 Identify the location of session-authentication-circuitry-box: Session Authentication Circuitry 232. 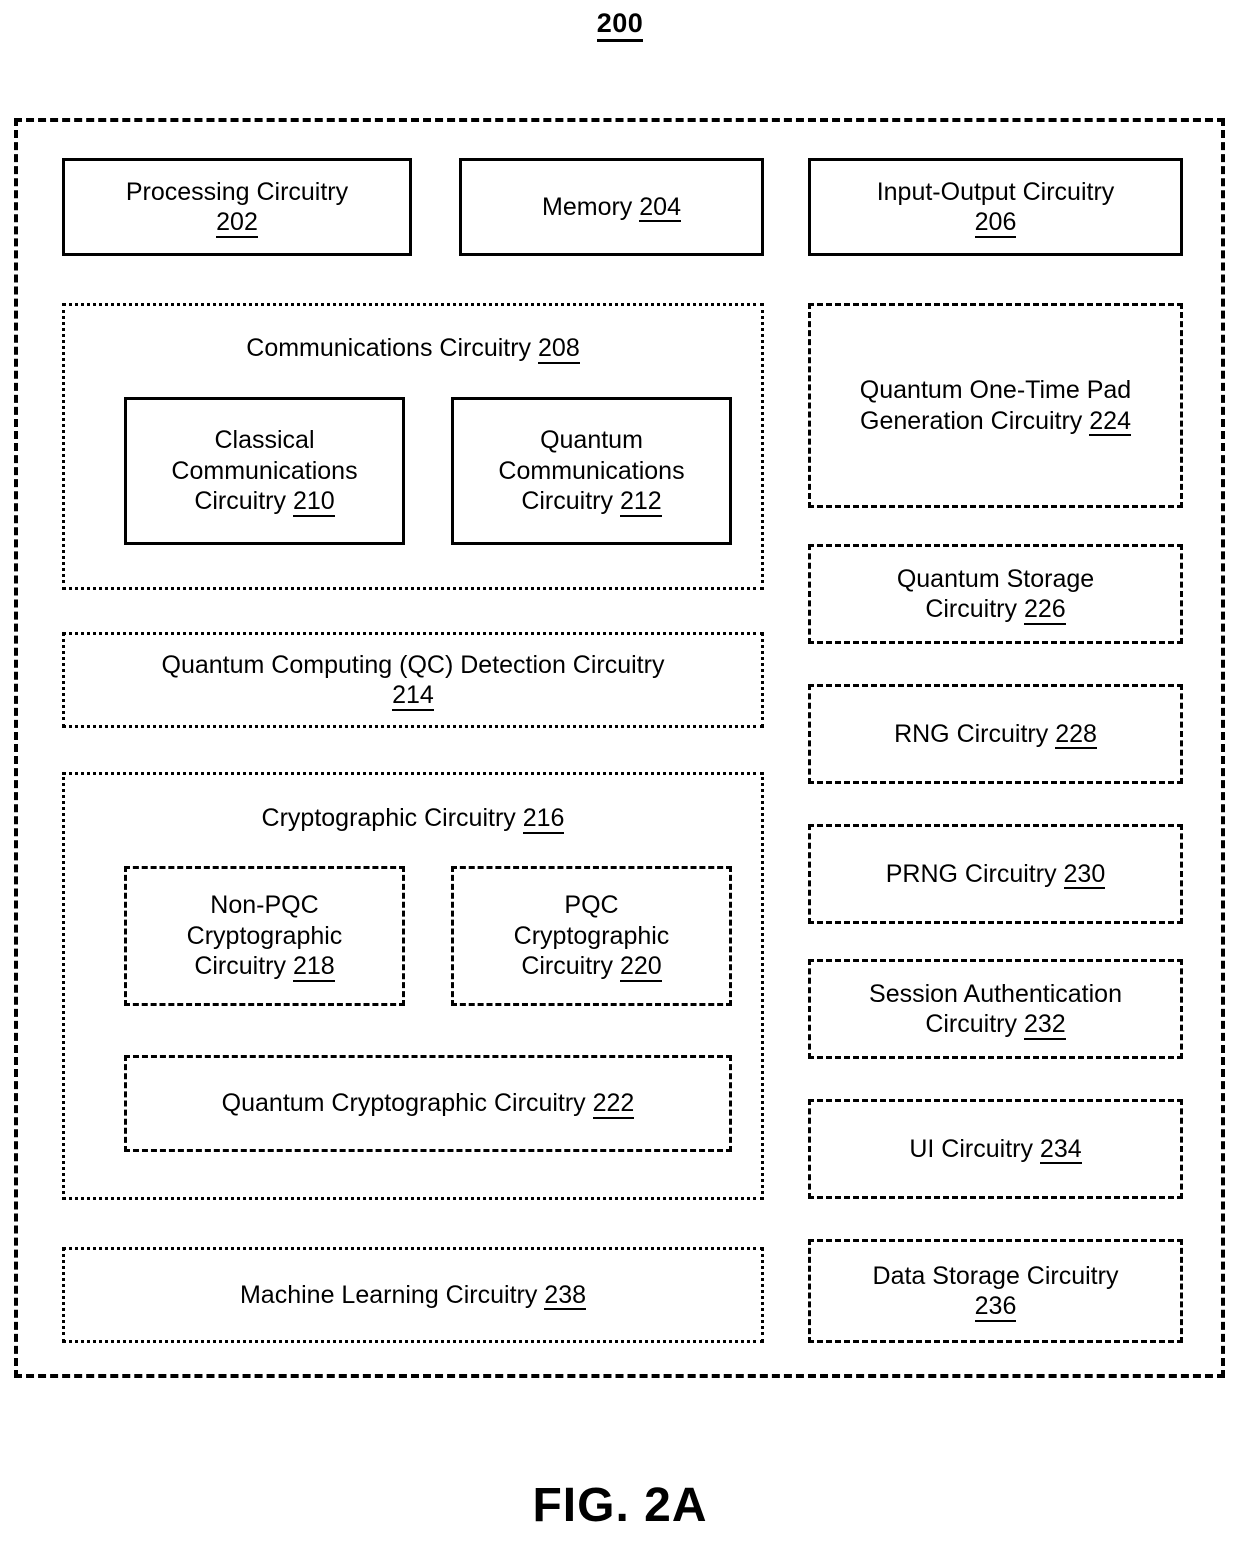
(995, 1009).